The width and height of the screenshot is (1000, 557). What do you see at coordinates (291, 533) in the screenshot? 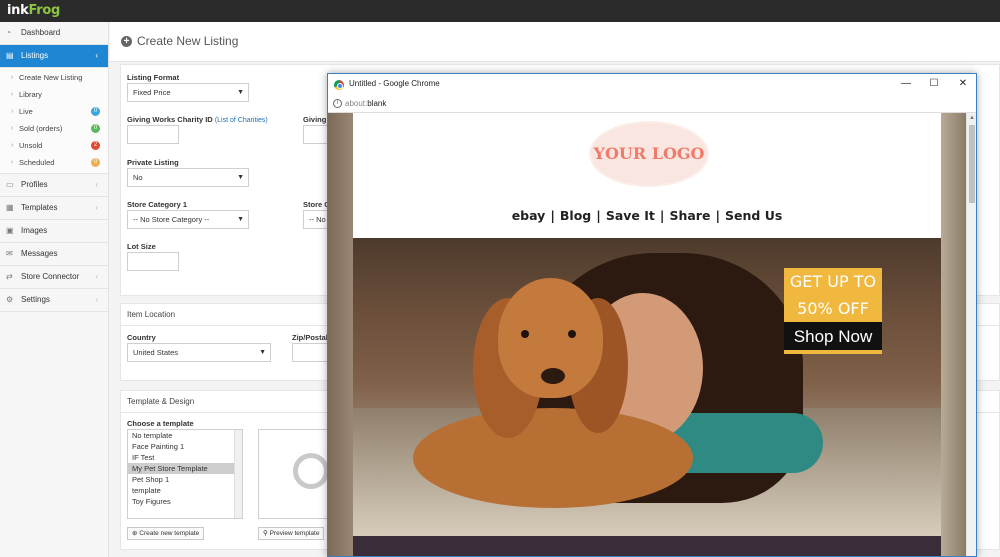
I see `preview-template-button: ⚲ Preview template` at bounding box center [291, 533].